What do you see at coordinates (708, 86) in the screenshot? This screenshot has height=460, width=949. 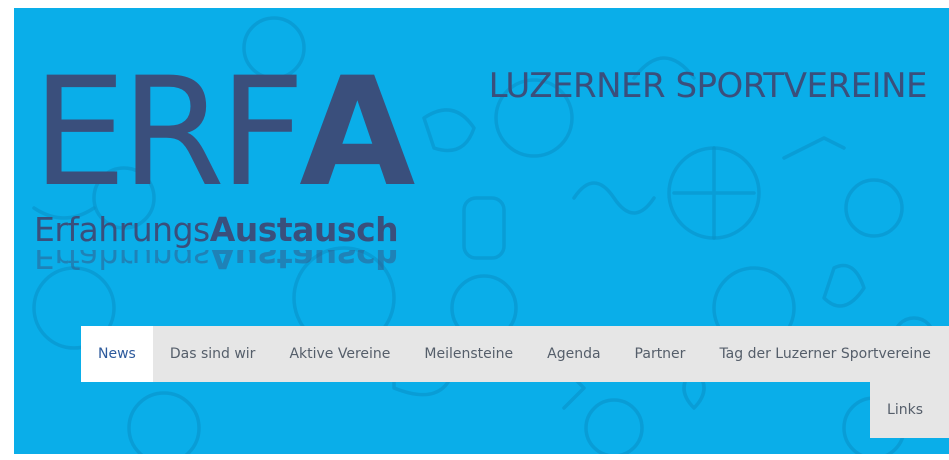 I see `site-tagline: LUZERNER SPORTVEREINE` at bounding box center [708, 86].